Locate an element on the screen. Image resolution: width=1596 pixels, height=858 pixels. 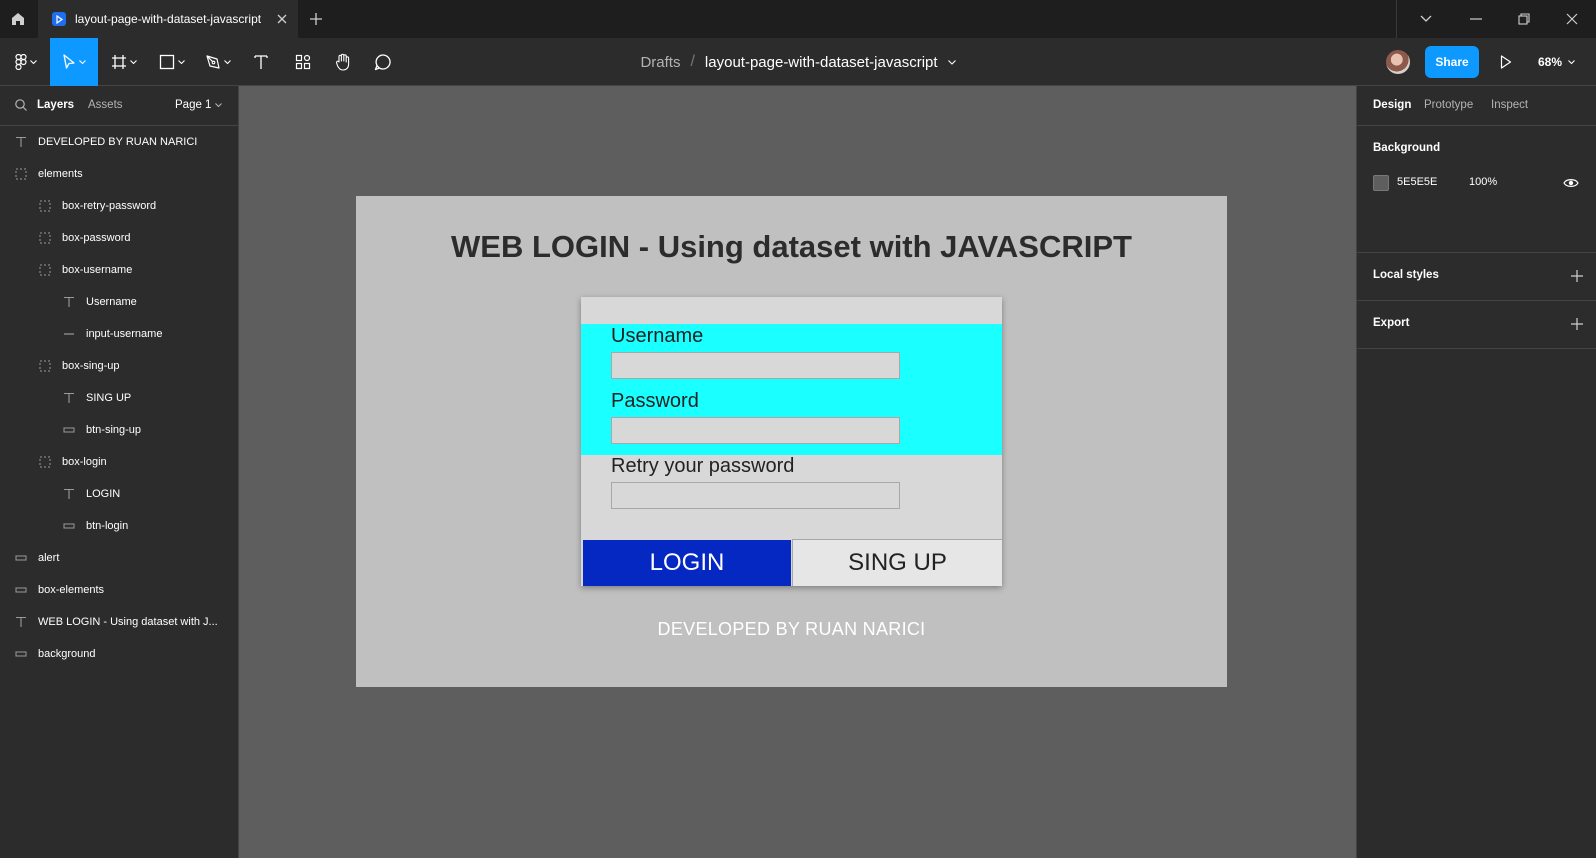
password-label: Password is located at coordinates (655, 401).